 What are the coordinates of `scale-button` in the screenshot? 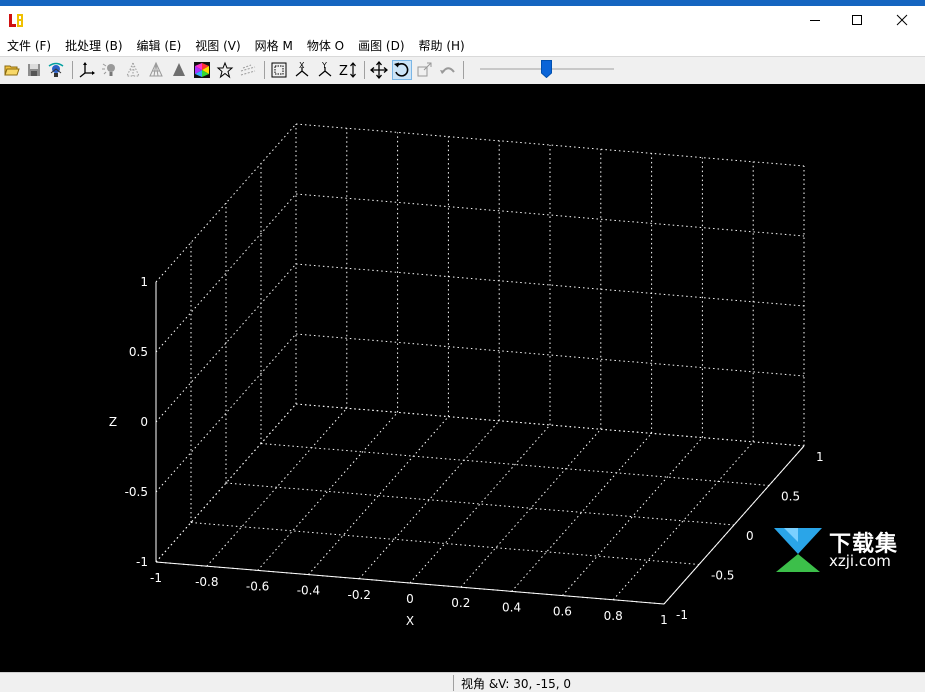 It's located at (425, 70).